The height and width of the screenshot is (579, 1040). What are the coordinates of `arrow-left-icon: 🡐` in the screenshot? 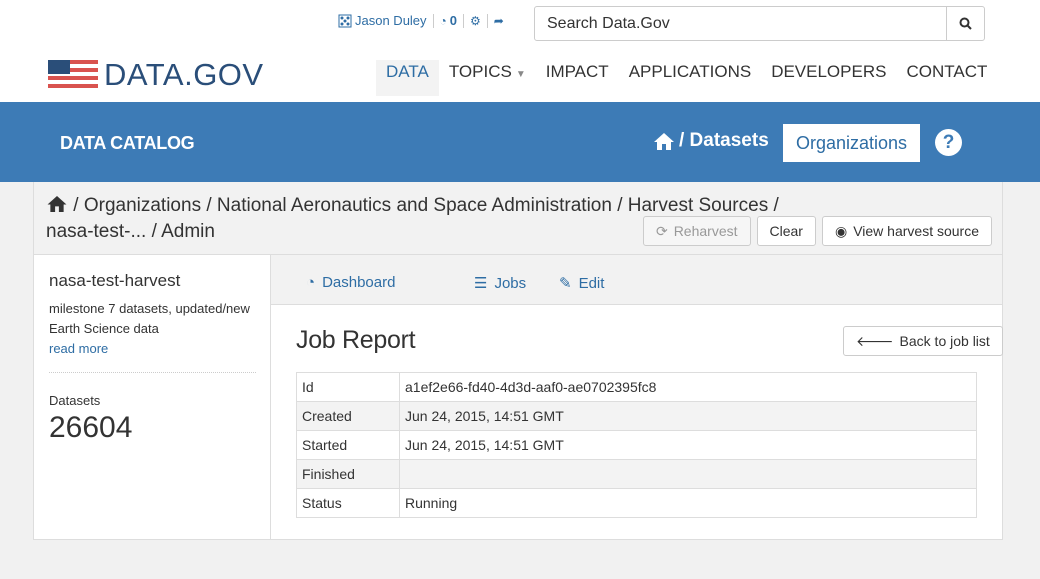 It's located at (875, 340).